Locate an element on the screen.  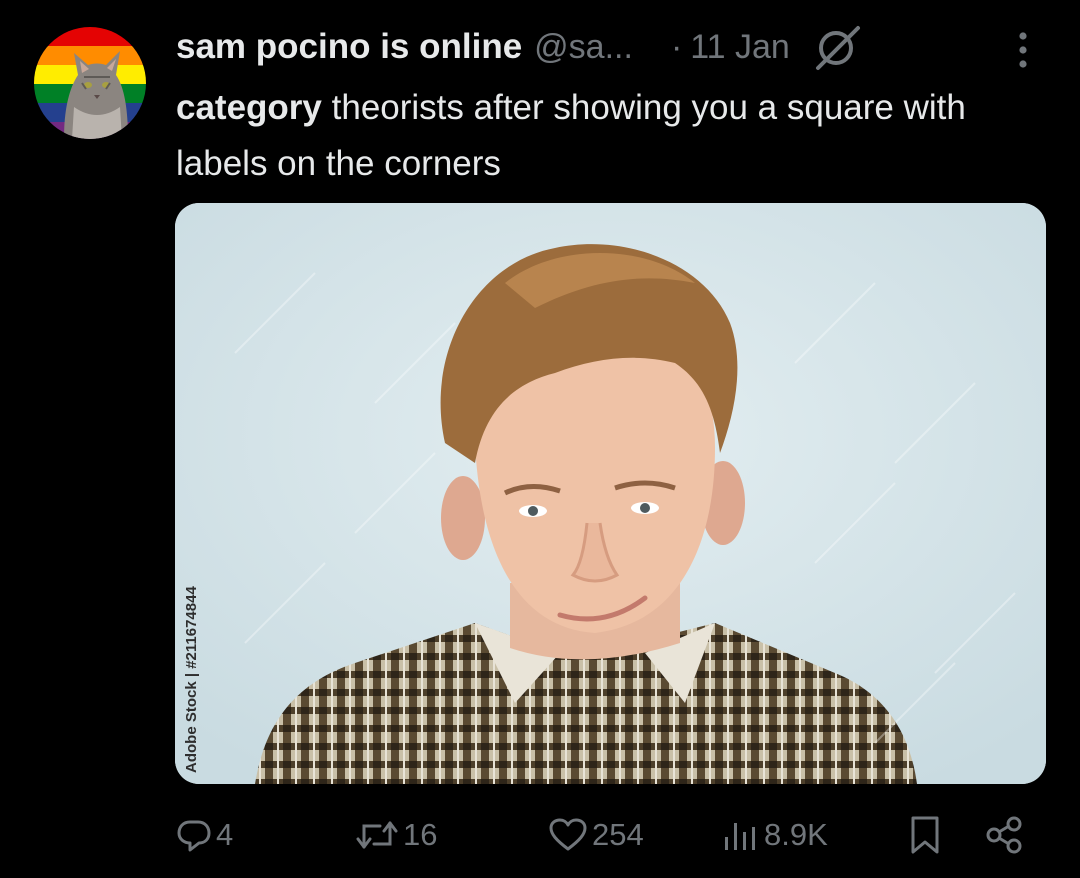
views-button: 8.9K is located at coordinates (775, 835).